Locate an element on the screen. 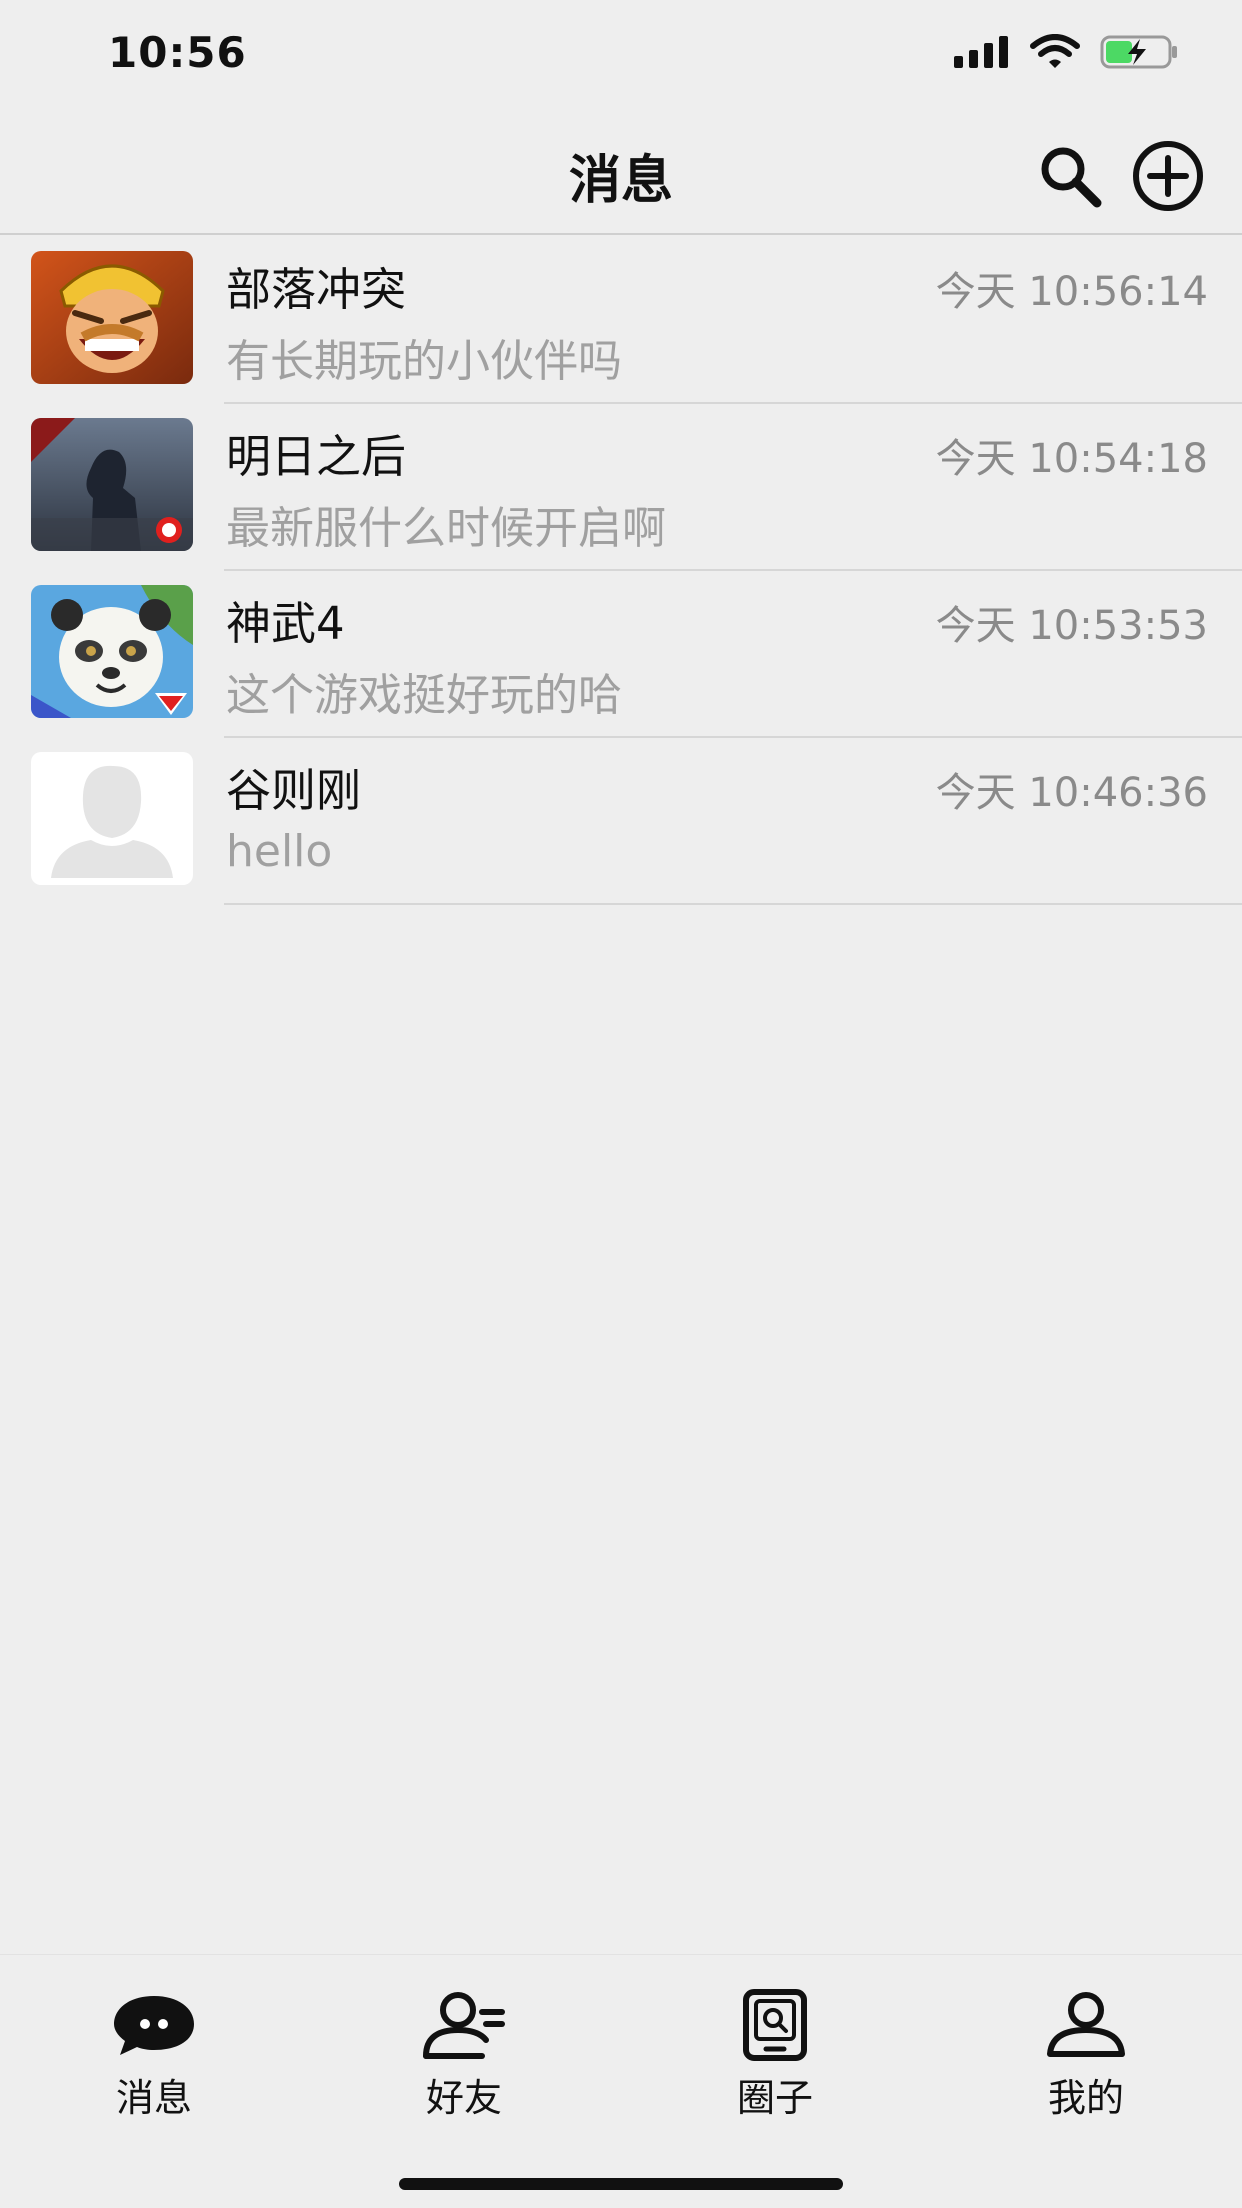 The width and height of the screenshot is (1242, 2208). tab-label: 圈子 is located at coordinates (774, 2098).